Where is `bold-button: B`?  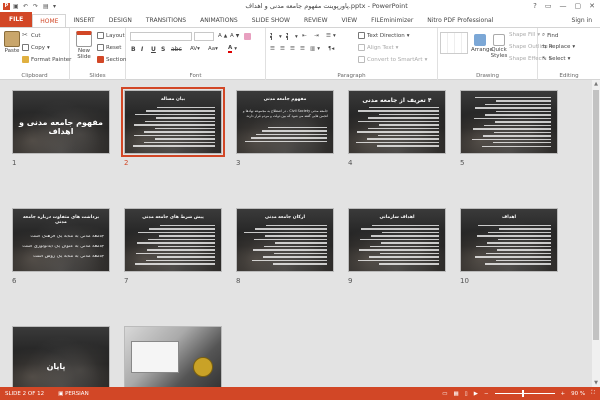
bold-button: B is located at coordinates (133, 49).